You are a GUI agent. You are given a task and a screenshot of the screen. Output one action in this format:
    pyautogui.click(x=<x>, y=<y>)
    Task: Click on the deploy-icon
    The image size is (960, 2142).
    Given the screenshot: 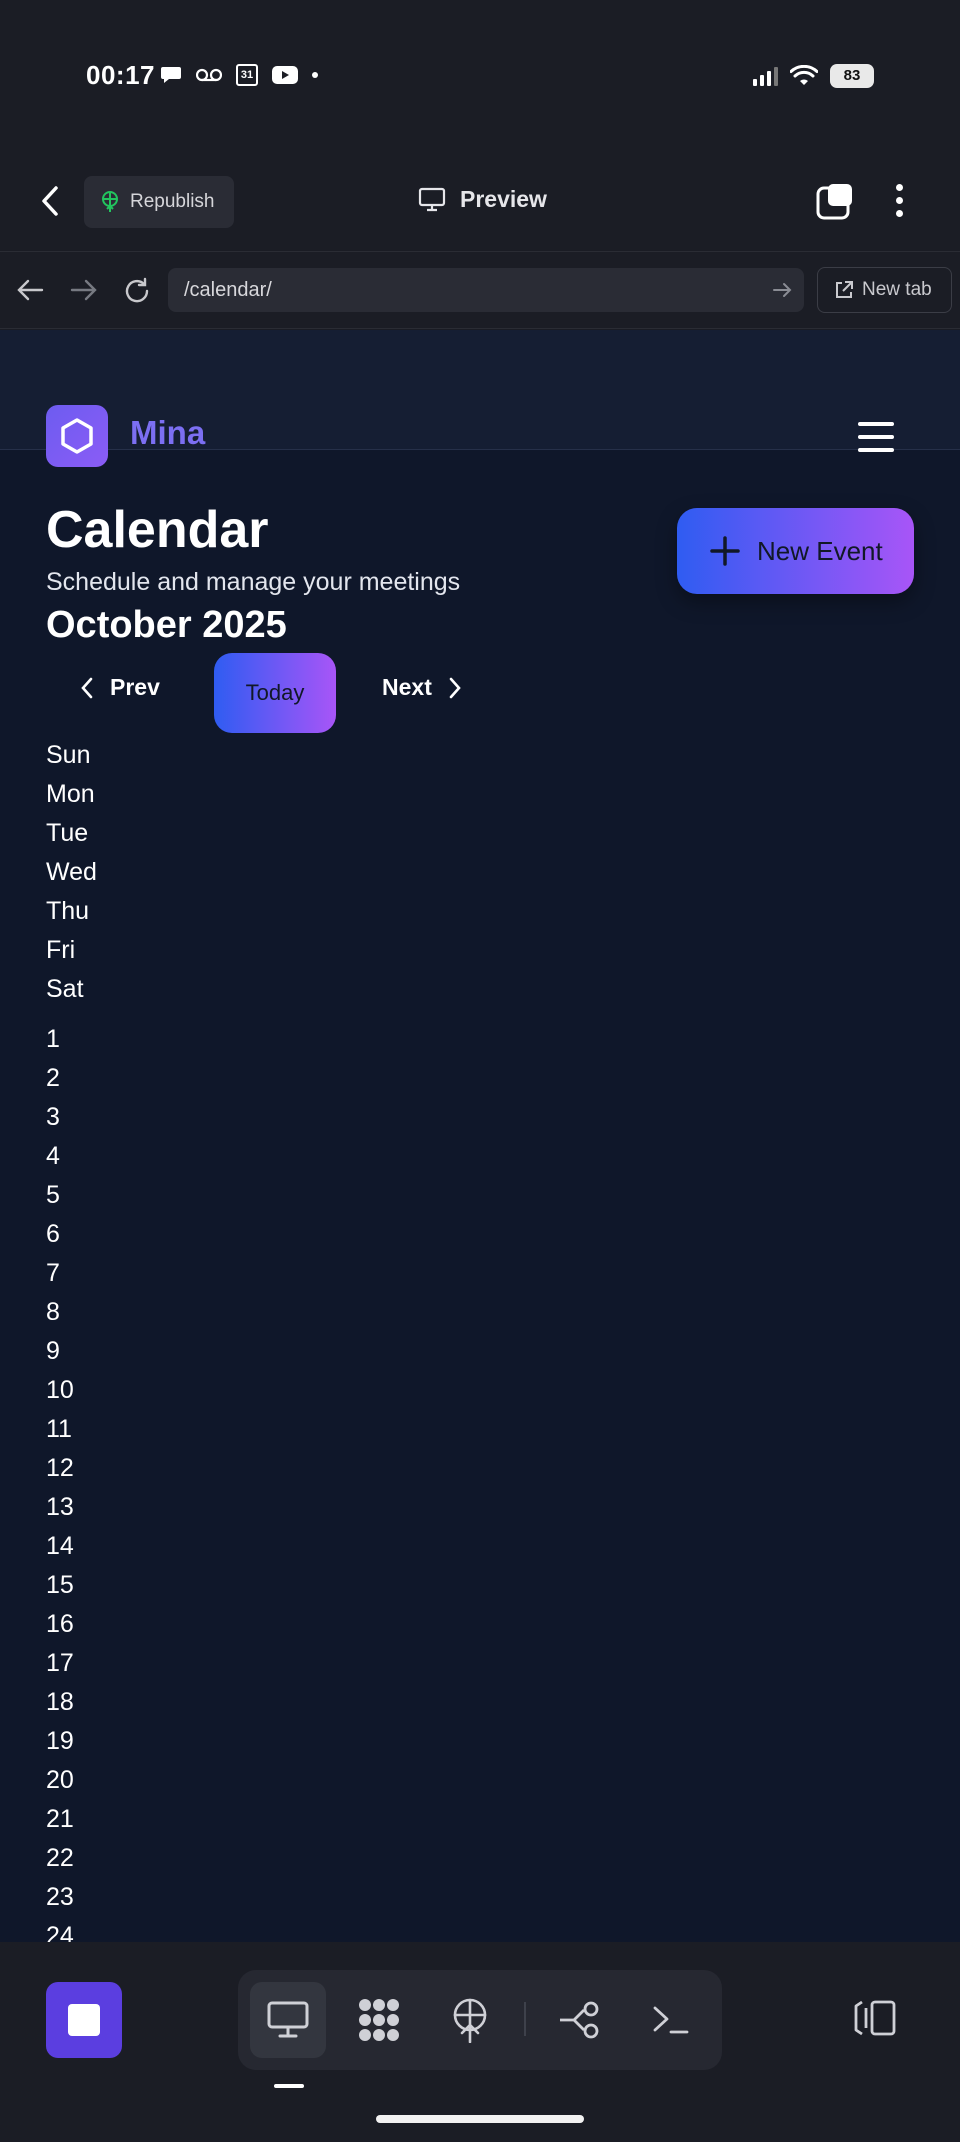 What is the action you would take?
    pyautogui.click(x=470, y=2020)
    